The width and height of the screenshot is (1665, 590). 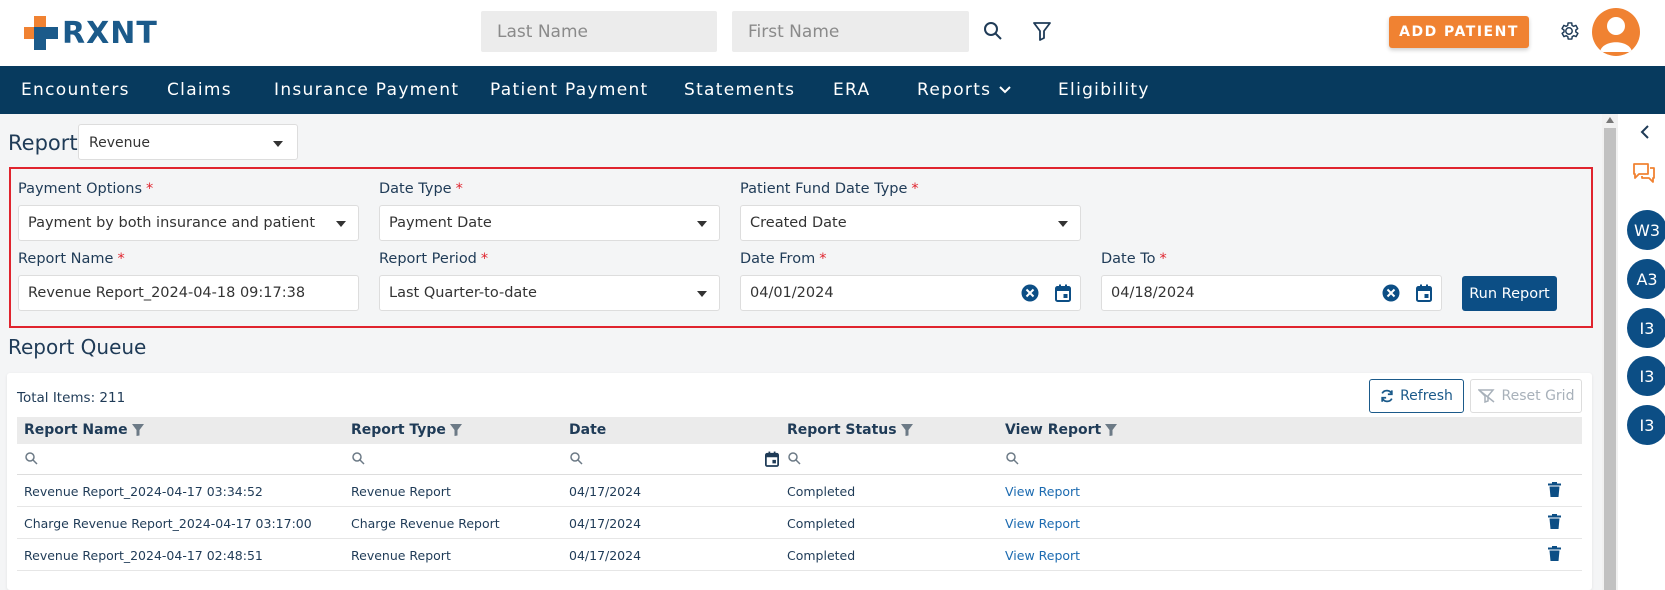 What do you see at coordinates (910, 293) in the screenshot?
I see `date-from-input: 04/01/2024` at bounding box center [910, 293].